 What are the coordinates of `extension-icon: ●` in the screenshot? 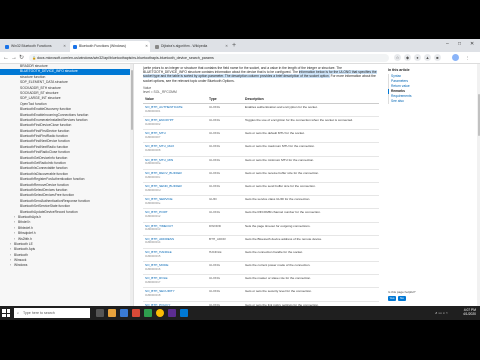 It's located at (417, 57).